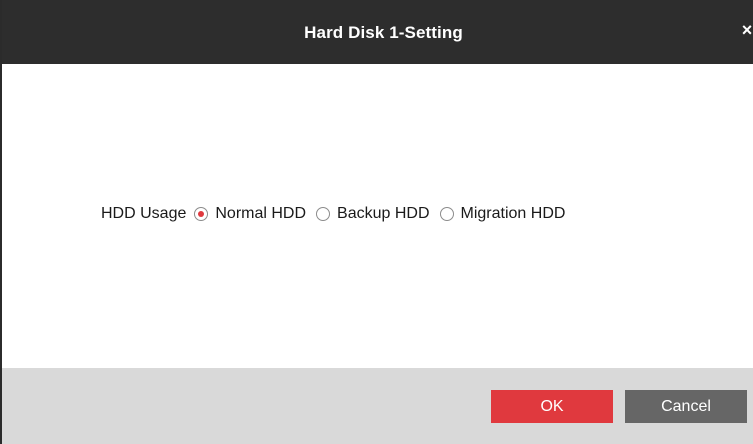  Describe the element at coordinates (383, 32) in the screenshot. I see `dialog-title: Hard Disk 1-Setting` at that location.